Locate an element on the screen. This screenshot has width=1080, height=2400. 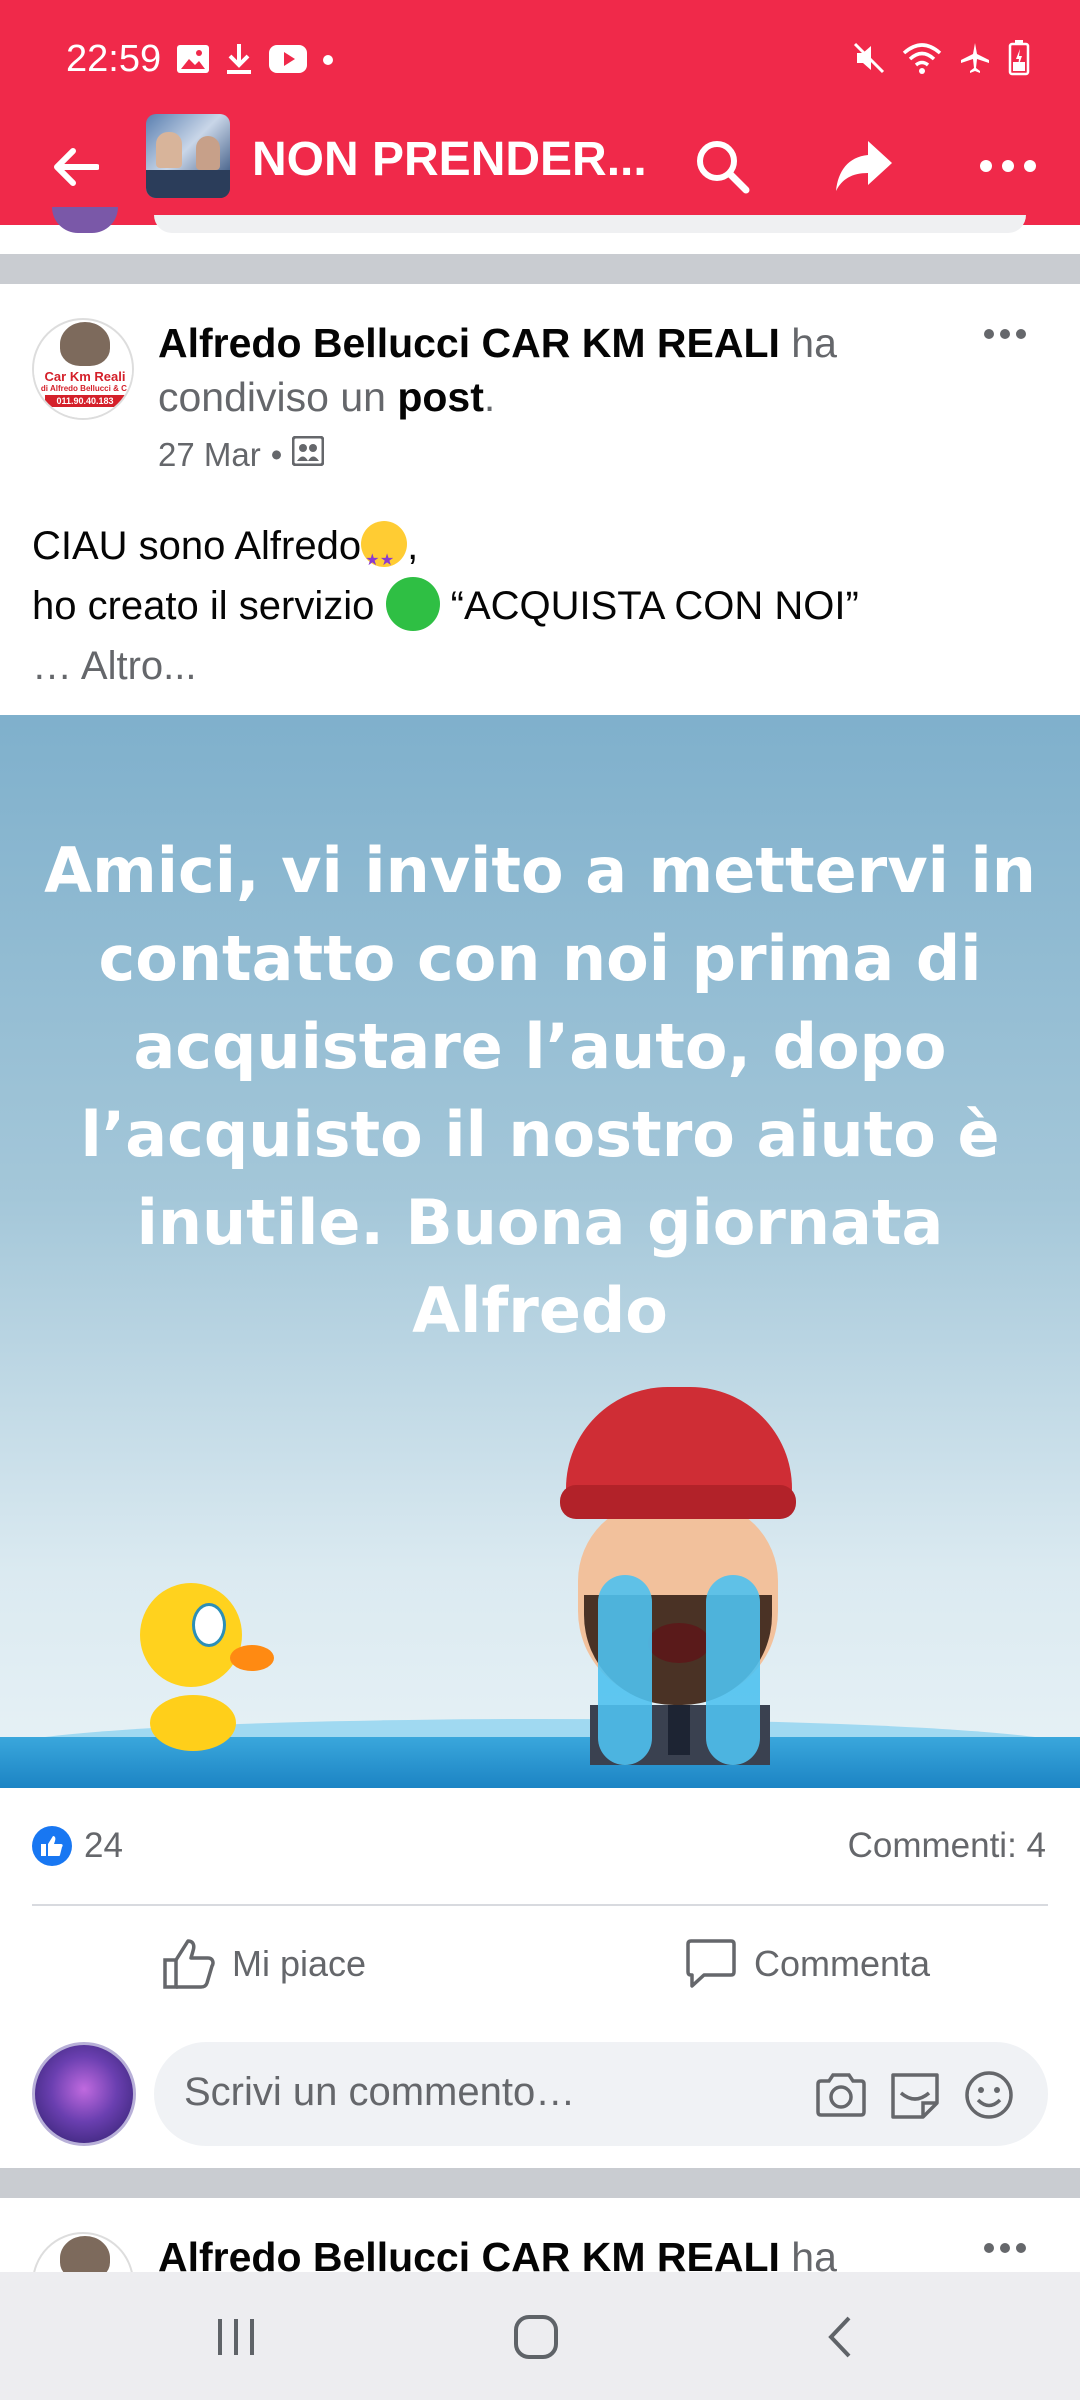
comment-label: Commenta is located at coordinates (842, 1963).